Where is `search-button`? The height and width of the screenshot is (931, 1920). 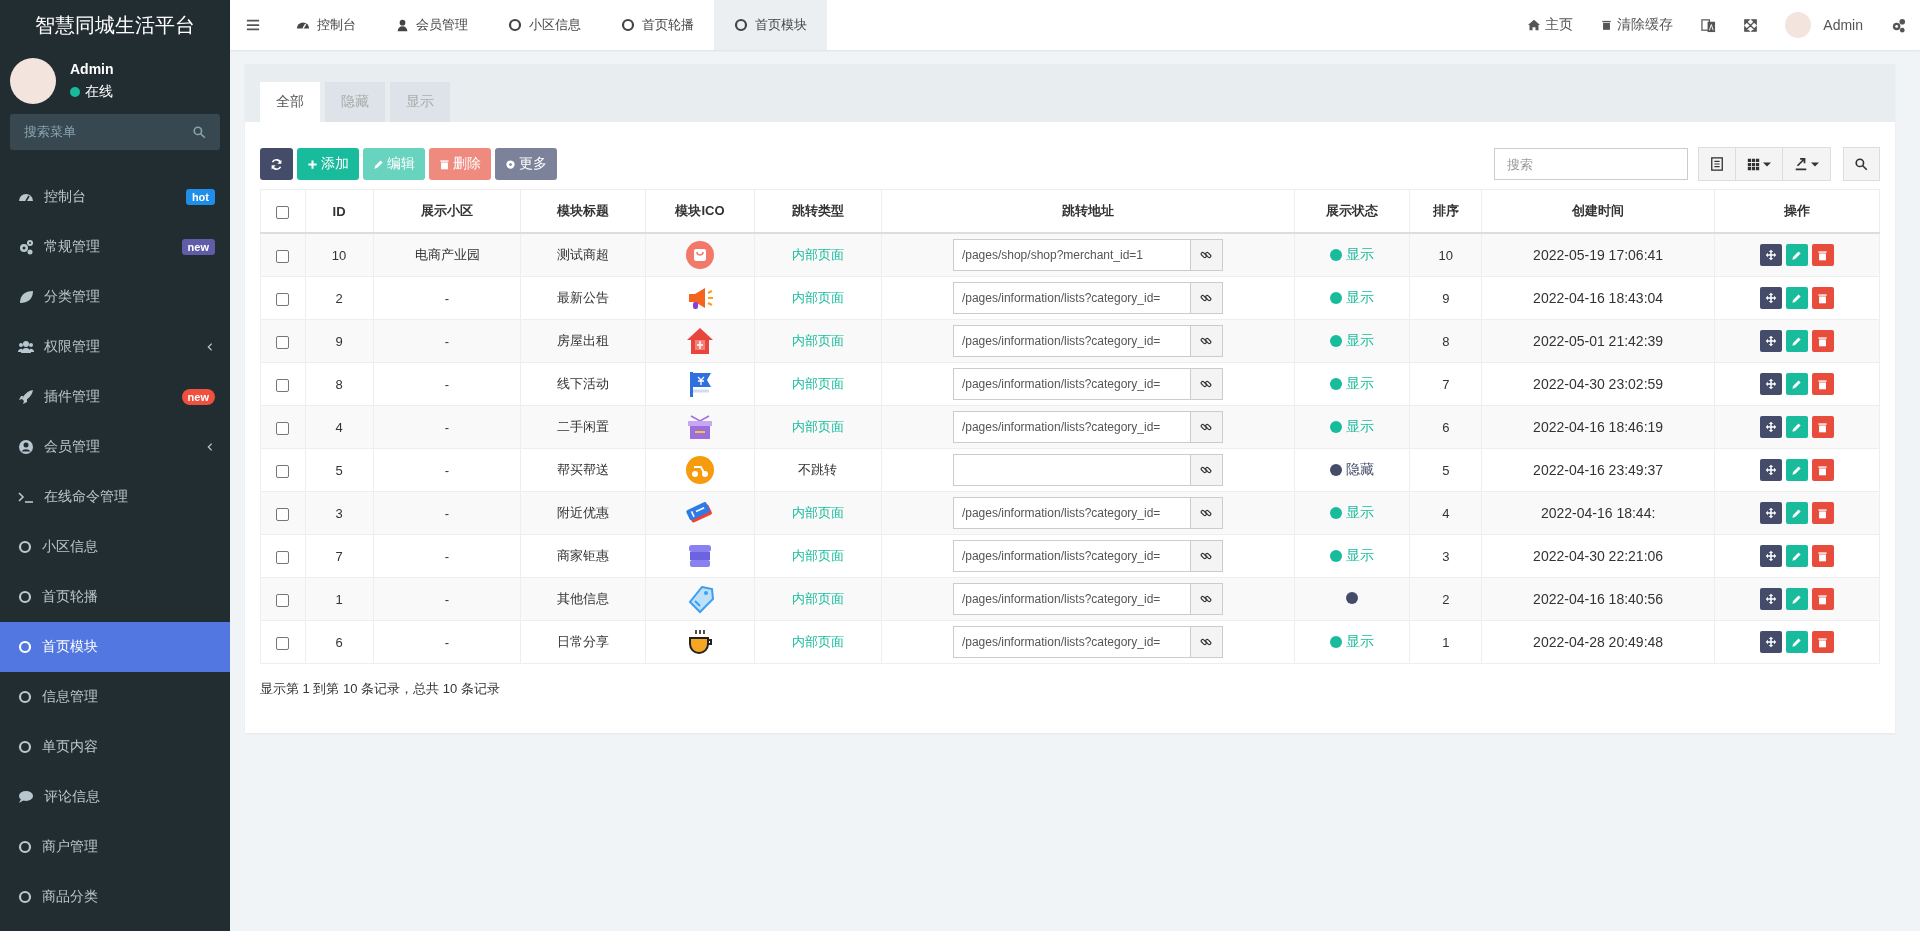 search-button is located at coordinates (1861, 164).